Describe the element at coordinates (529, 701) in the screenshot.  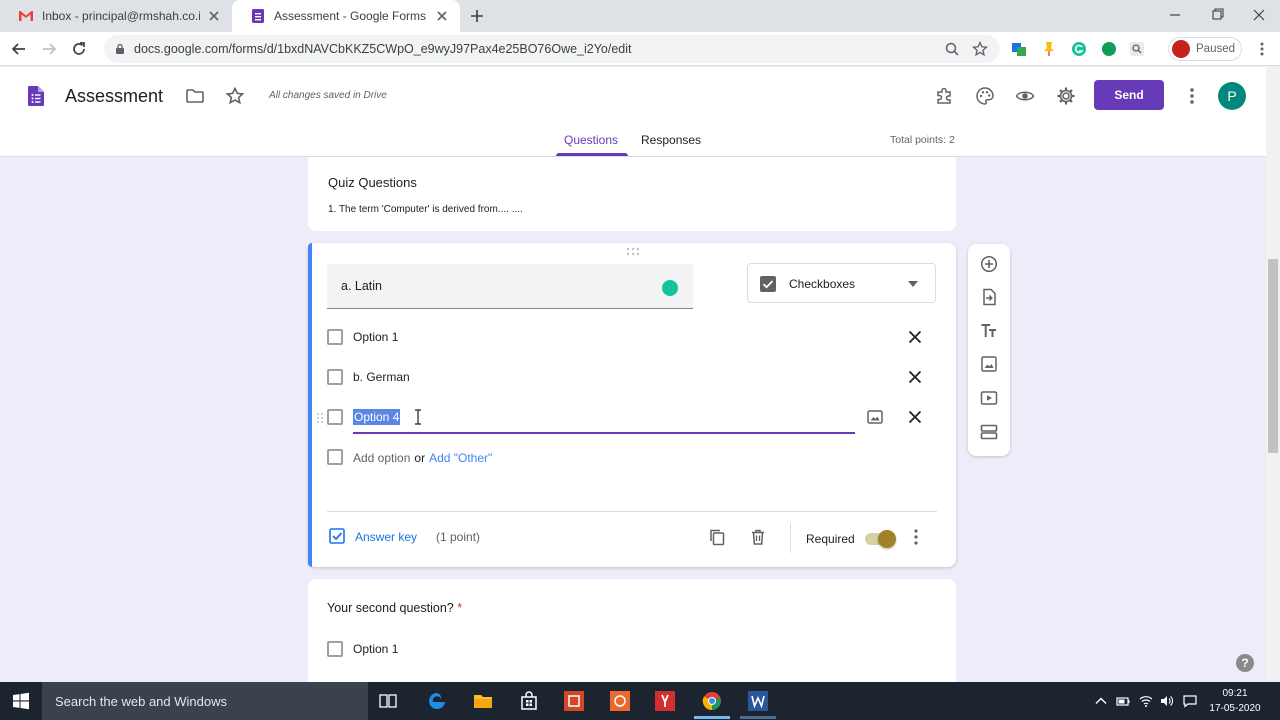
I see `store-icon` at that location.